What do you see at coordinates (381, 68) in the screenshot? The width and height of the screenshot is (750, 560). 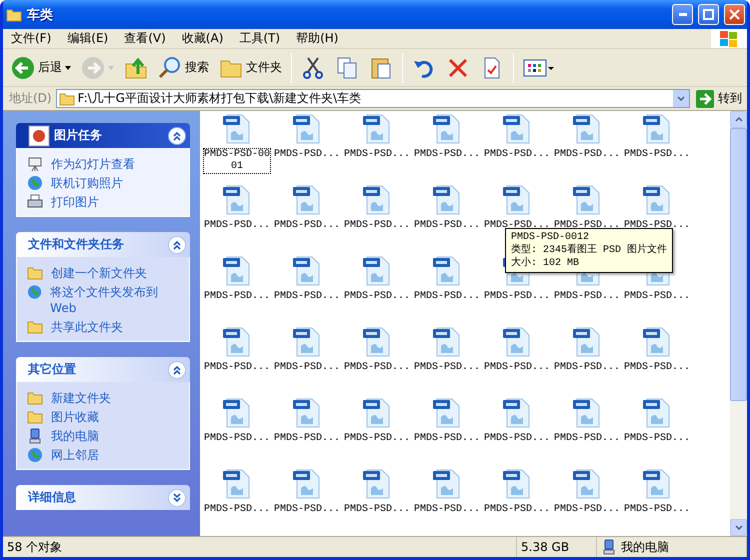 I see `clipboard-icon` at bounding box center [381, 68].